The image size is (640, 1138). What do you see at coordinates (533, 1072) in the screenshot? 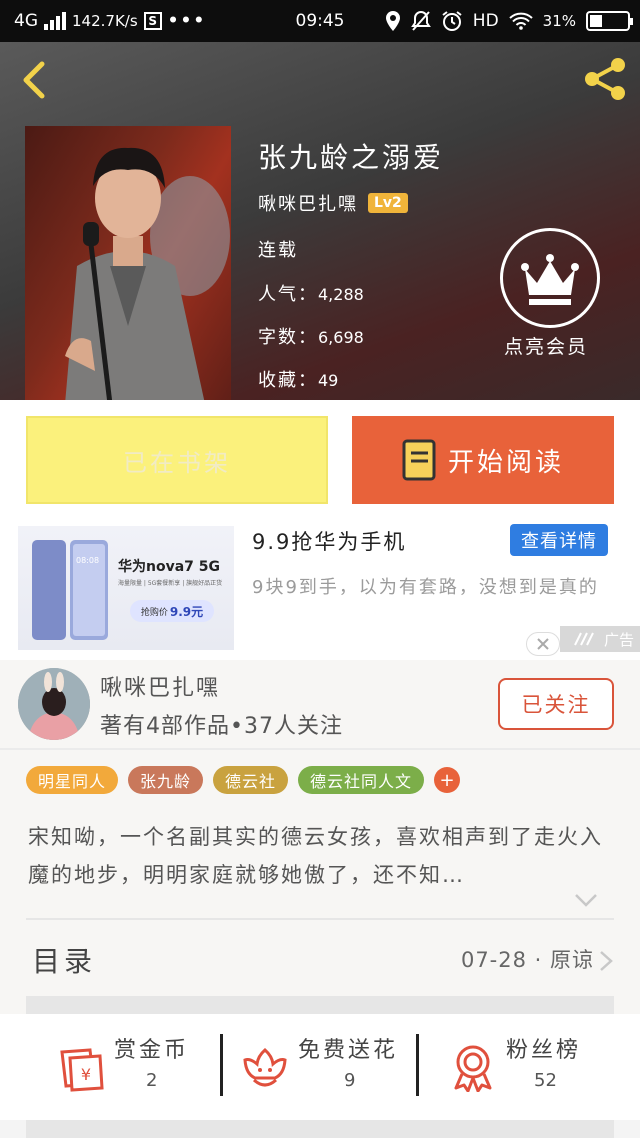
I see `fan-ranking-item: 粉丝榜 52` at bounding box center [533, 1072].